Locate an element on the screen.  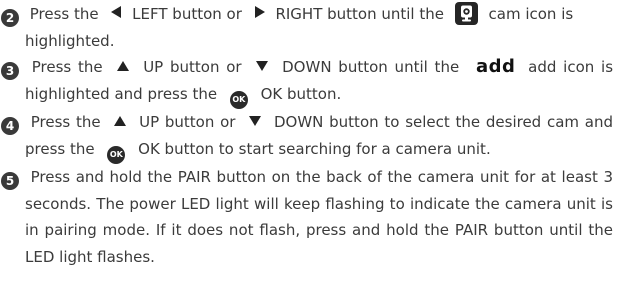
step-text: RIGHT button until the is located at coordinates (359, 14).